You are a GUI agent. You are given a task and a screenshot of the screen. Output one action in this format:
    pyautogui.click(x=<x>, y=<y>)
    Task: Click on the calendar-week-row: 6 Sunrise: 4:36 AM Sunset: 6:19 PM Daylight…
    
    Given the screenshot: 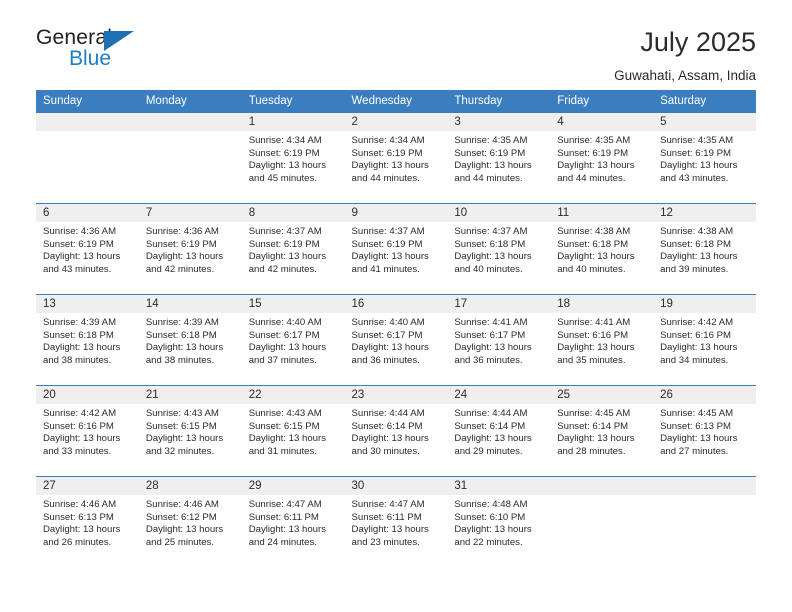 What is the action you would take?
    pyautogui.click(x=396, y=249)
    